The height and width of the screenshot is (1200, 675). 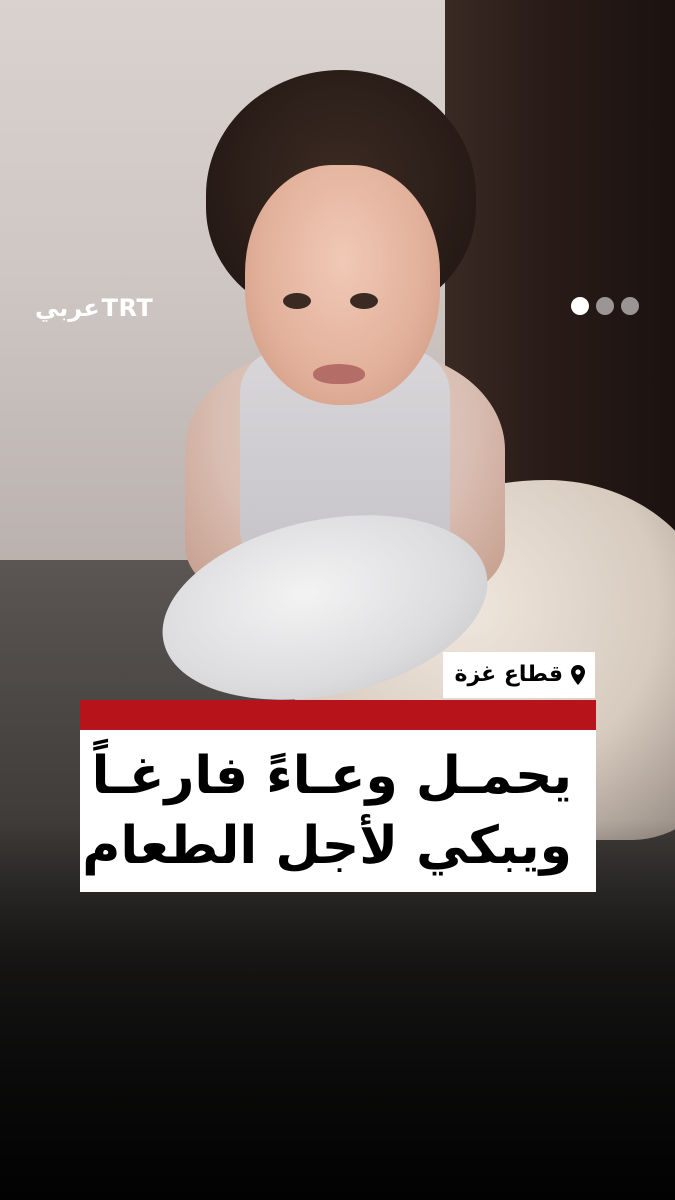 What do you see at coordinates (331, 776) in the screenshot?
I see `headline-line-1: يحمـل وعـاءً فارغـاً` at bounding box center [331, 776].